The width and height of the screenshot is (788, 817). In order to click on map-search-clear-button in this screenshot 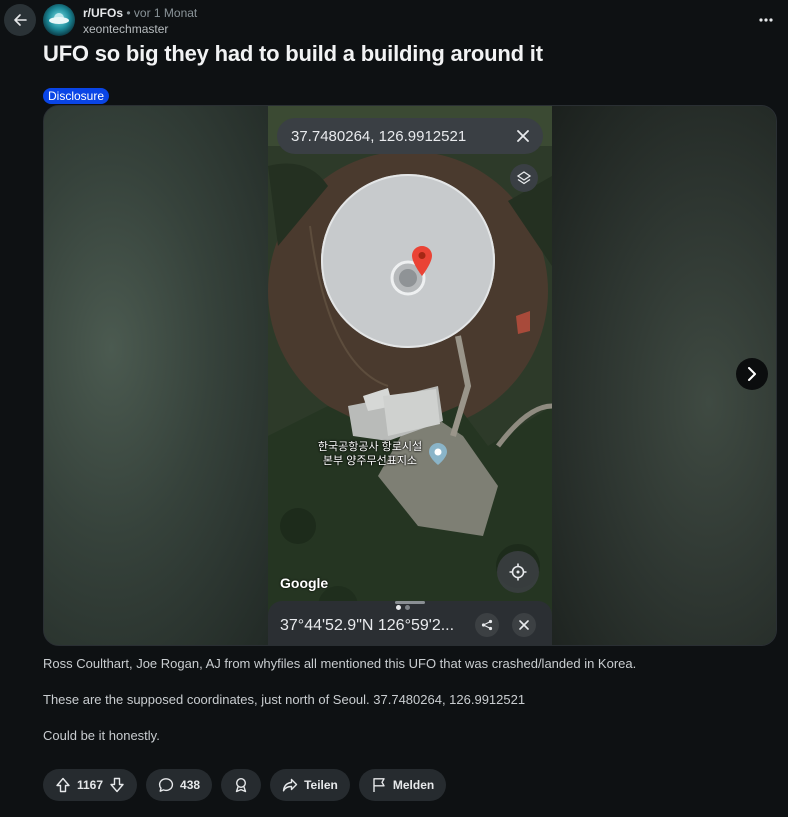, I will do `click(523, 136)`.